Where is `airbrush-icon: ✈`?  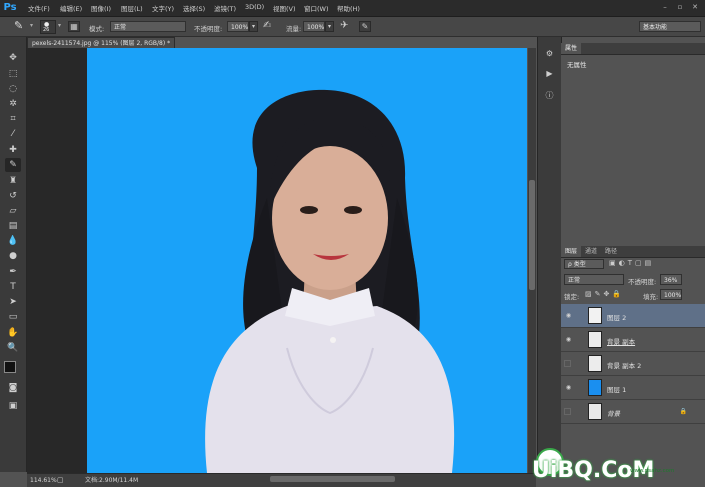 airbrush-icon: ✈ is located at coordinates (344, 25).